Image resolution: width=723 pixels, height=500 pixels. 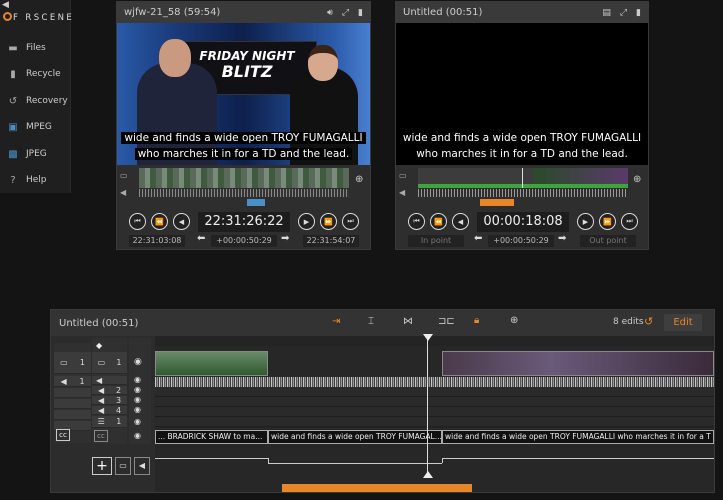 I want to click on lock-icon: 🔒︎, so click(x=476, y=320).